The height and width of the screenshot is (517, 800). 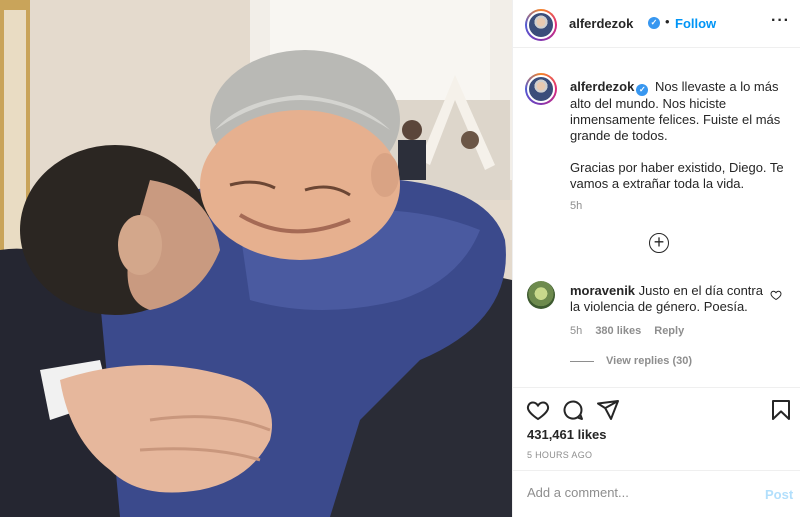 I want to click on post-comment-button: Post, so click(x=779, y=494).